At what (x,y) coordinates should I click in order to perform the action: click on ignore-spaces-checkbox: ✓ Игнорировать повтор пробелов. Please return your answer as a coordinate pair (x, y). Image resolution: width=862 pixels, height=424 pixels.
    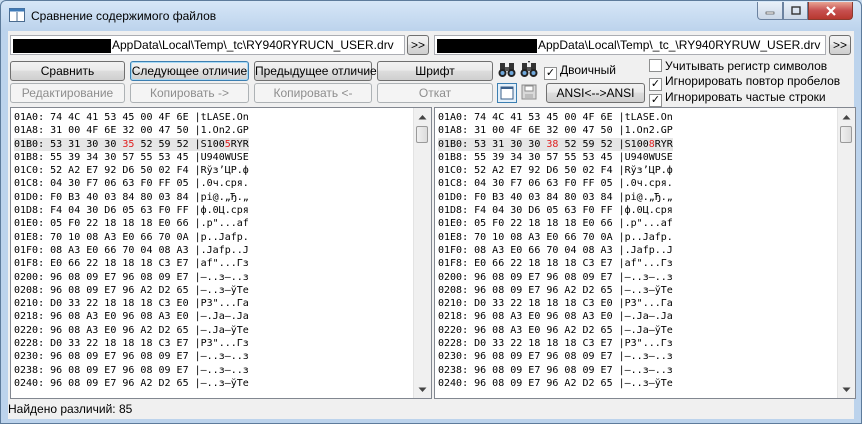
    Looking at the image, I should click on (744, 83).